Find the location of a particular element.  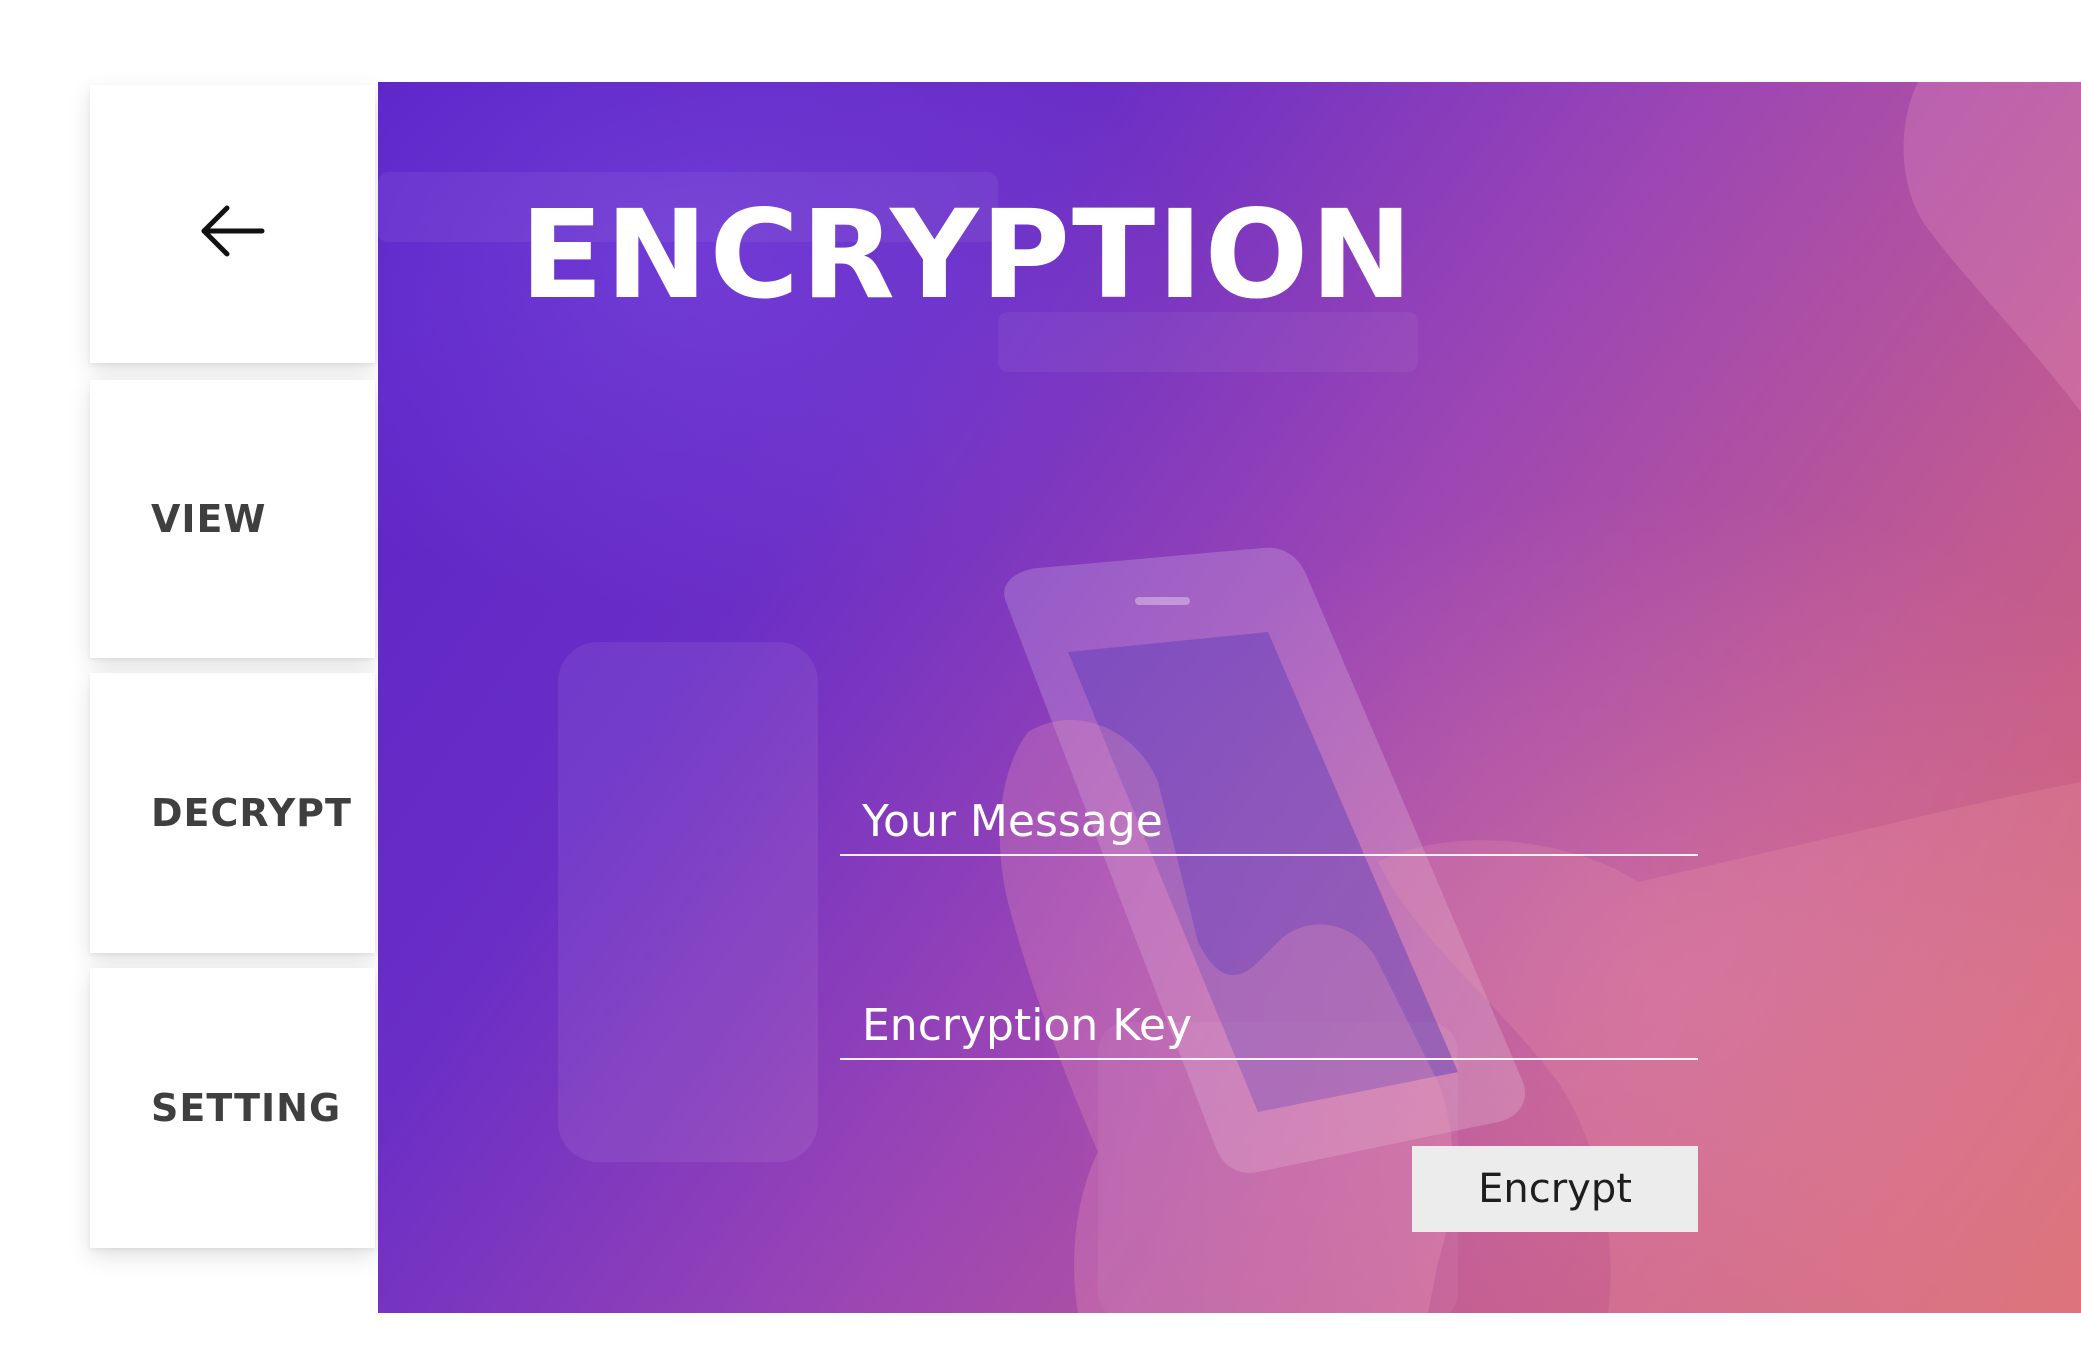

encryption-key-input is located at coordinates (1269, 1025).